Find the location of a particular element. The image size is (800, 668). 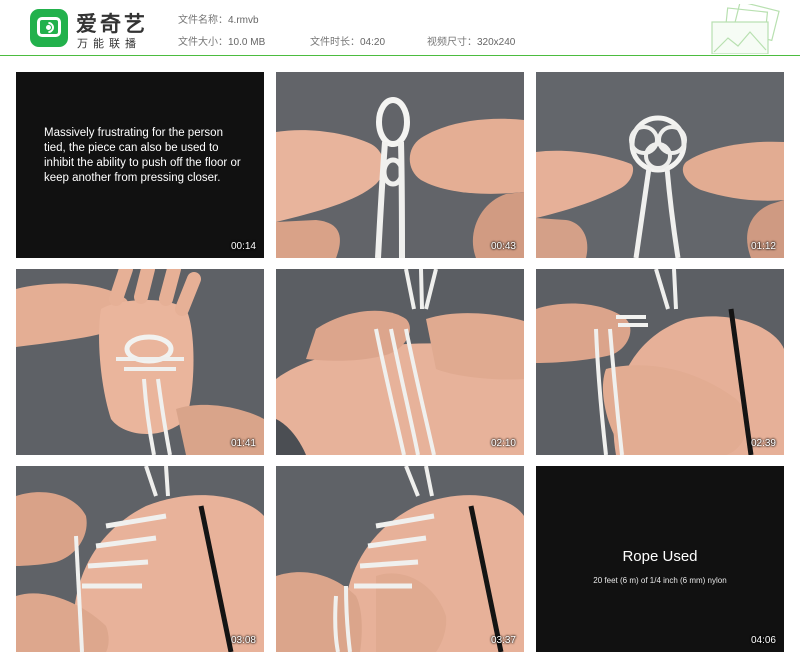

thumbnail-03-08: 03:08 is located at coordinates (140, 559).